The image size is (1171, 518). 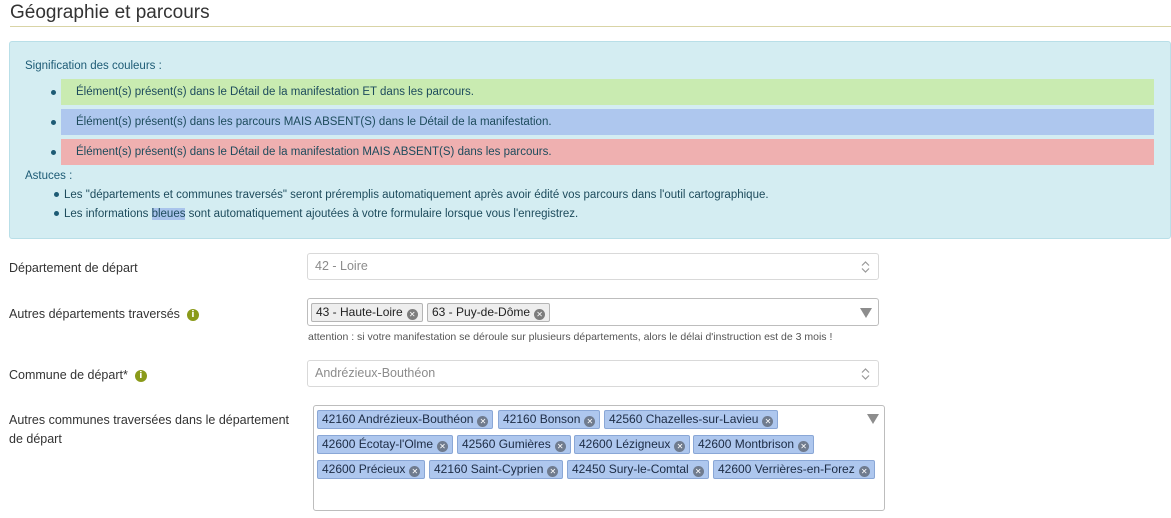 I want to click on commune-depart-value: Andrézieux-Bouthéon, so click(x=375, y=373).